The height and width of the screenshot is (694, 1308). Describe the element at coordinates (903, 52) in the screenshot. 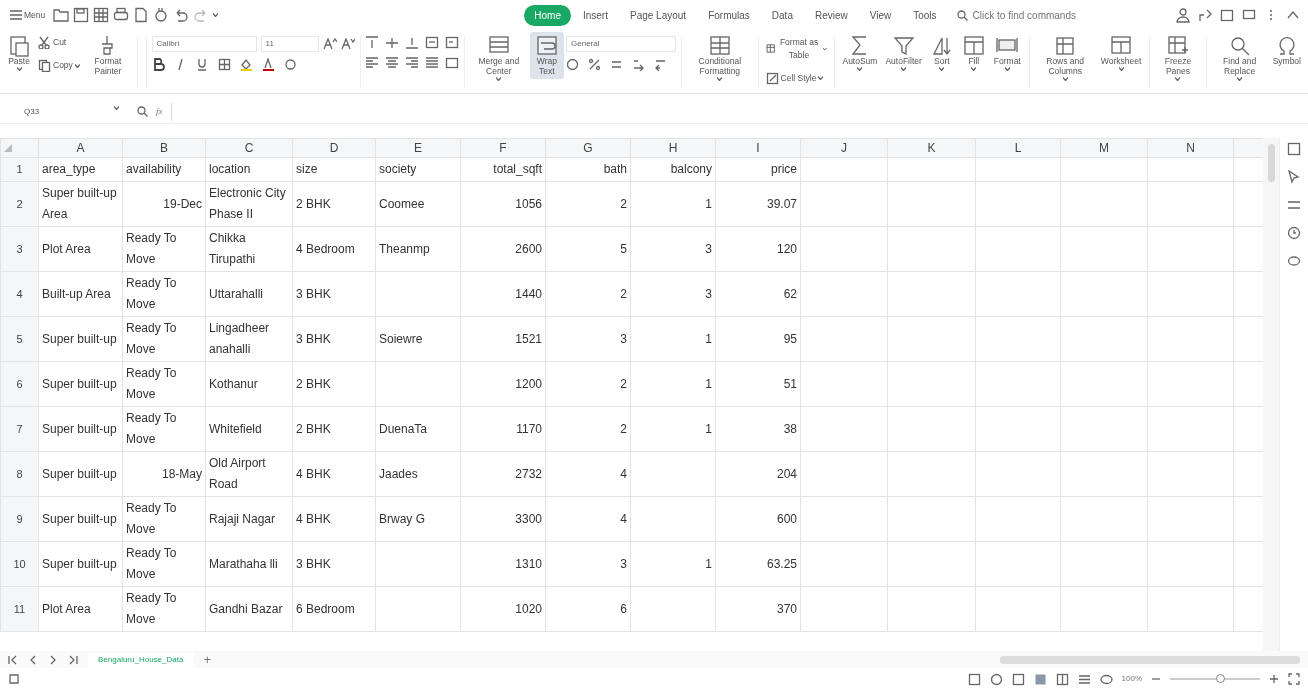

I see `ribbon-button: AutoFilter` at that location.